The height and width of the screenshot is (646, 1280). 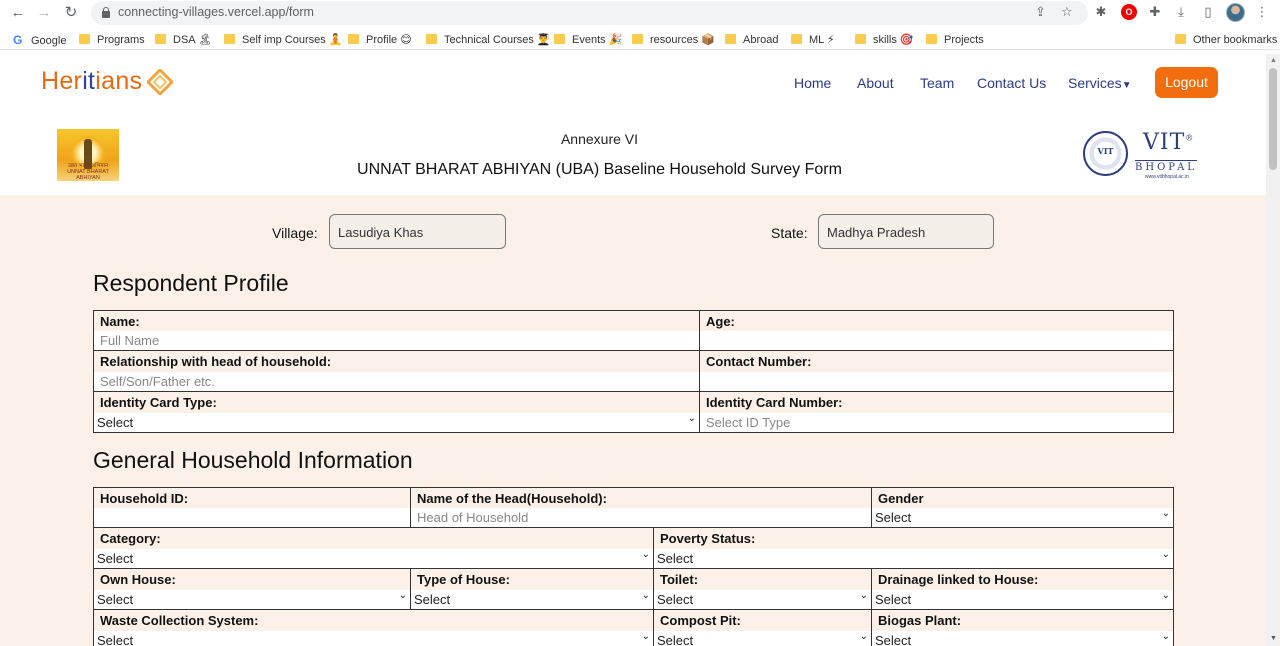 I want to click on gender-select: Select ⌄, so click(x=1022, y=517).